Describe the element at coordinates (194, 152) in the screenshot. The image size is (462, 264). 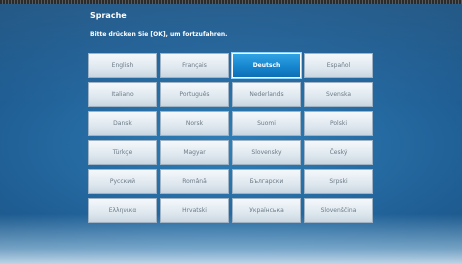
I see `language-button: Magyar` at that location.